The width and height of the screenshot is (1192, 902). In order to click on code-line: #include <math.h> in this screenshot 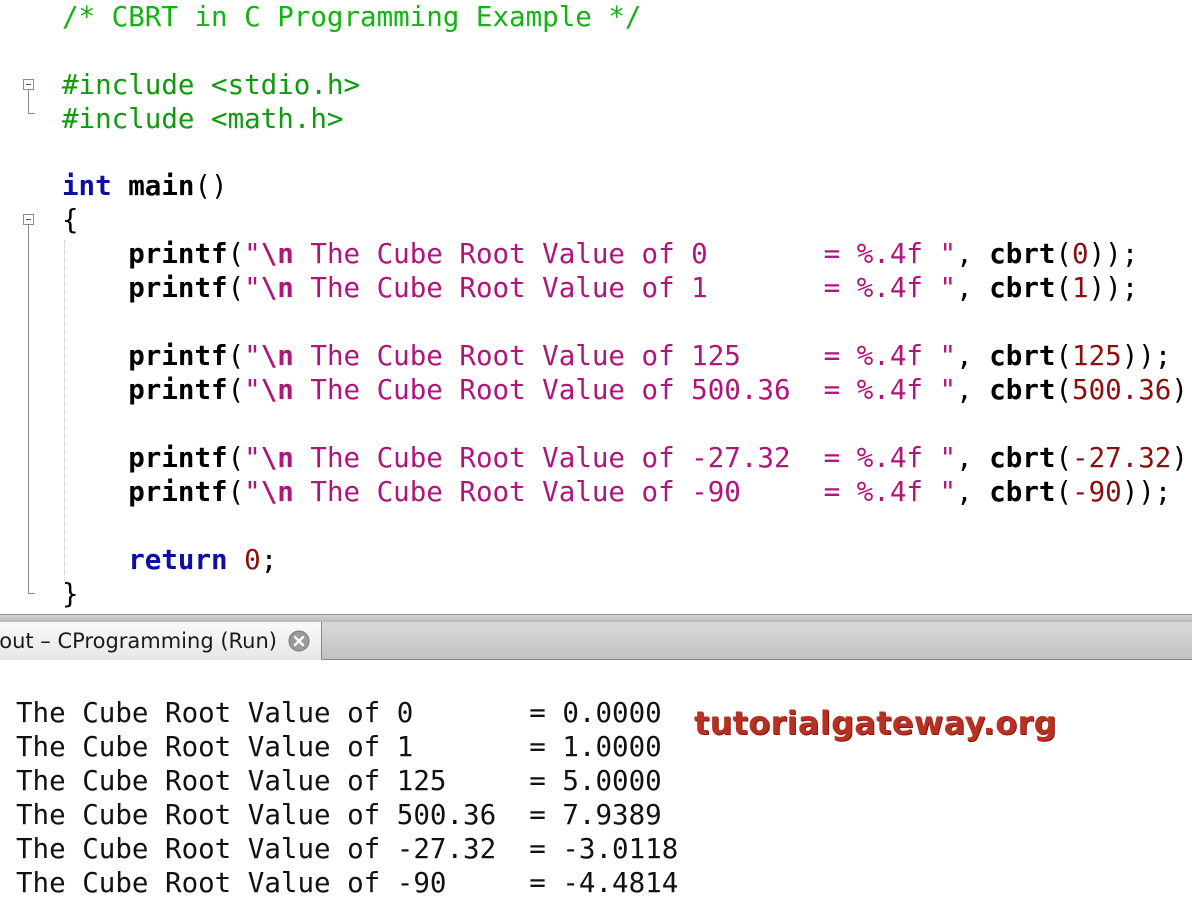, I will do `click(202, 119)`.